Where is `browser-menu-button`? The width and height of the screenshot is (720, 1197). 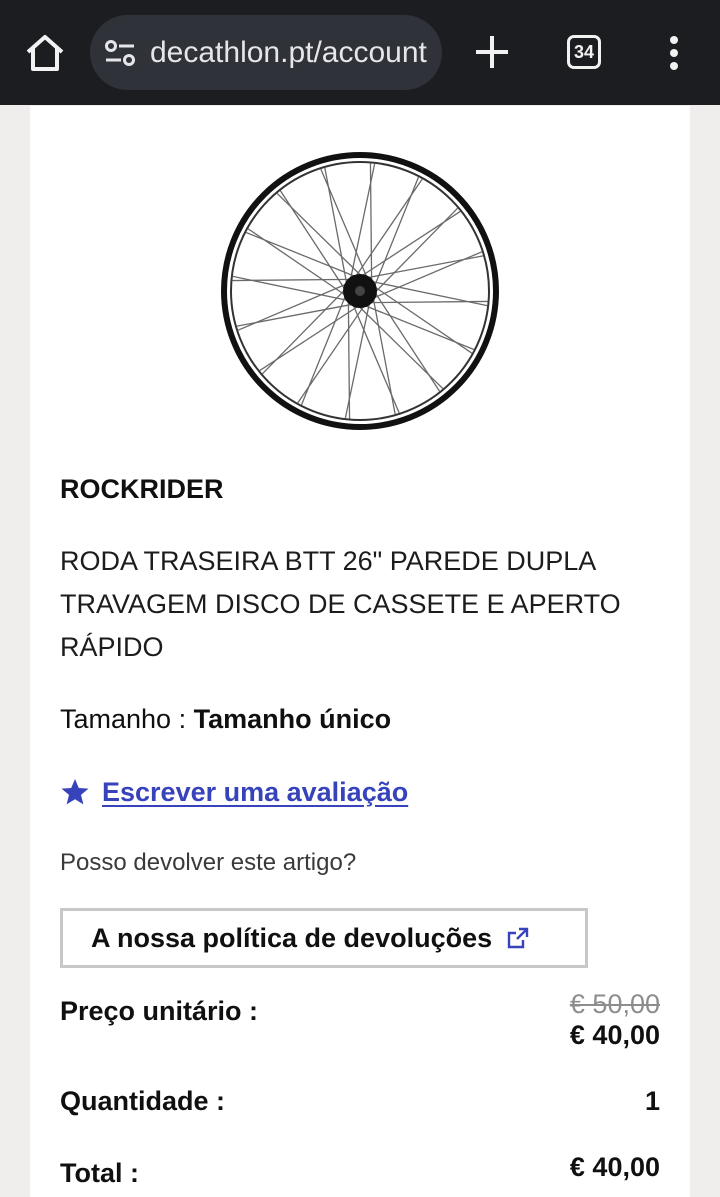 browser-menu-button is located at coordinates (674, 54).